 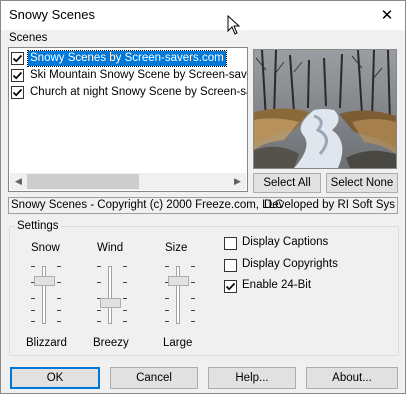 I want to click on developer-text: Developed by RI Soft Sys, so click(x=329, y=205).